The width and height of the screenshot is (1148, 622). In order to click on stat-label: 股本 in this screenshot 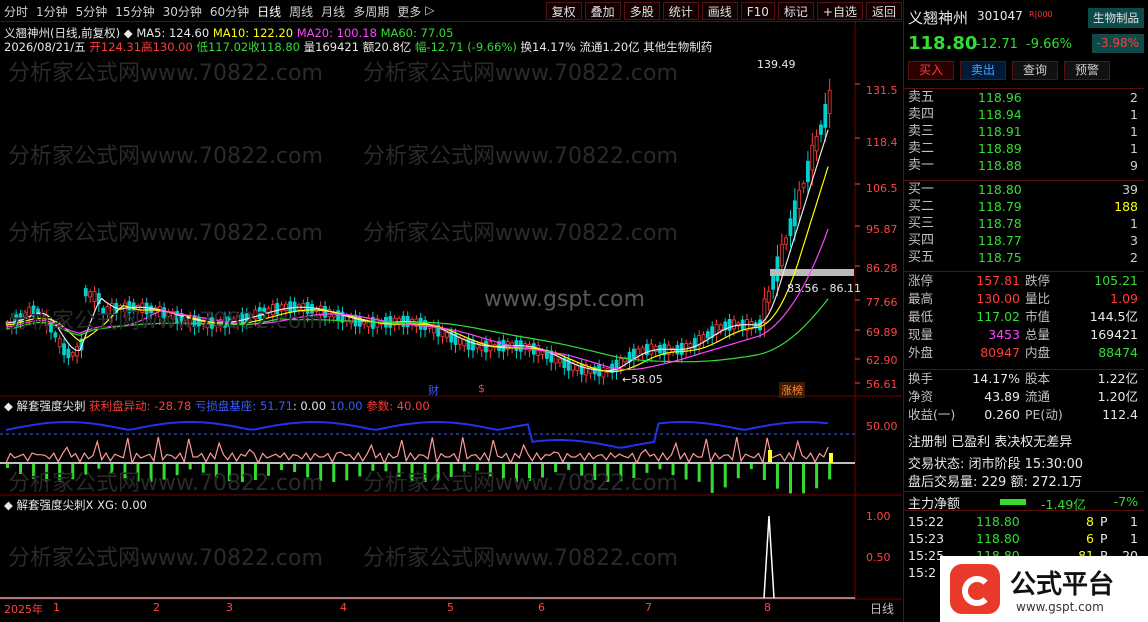, I will do `click(1038, 378)`.